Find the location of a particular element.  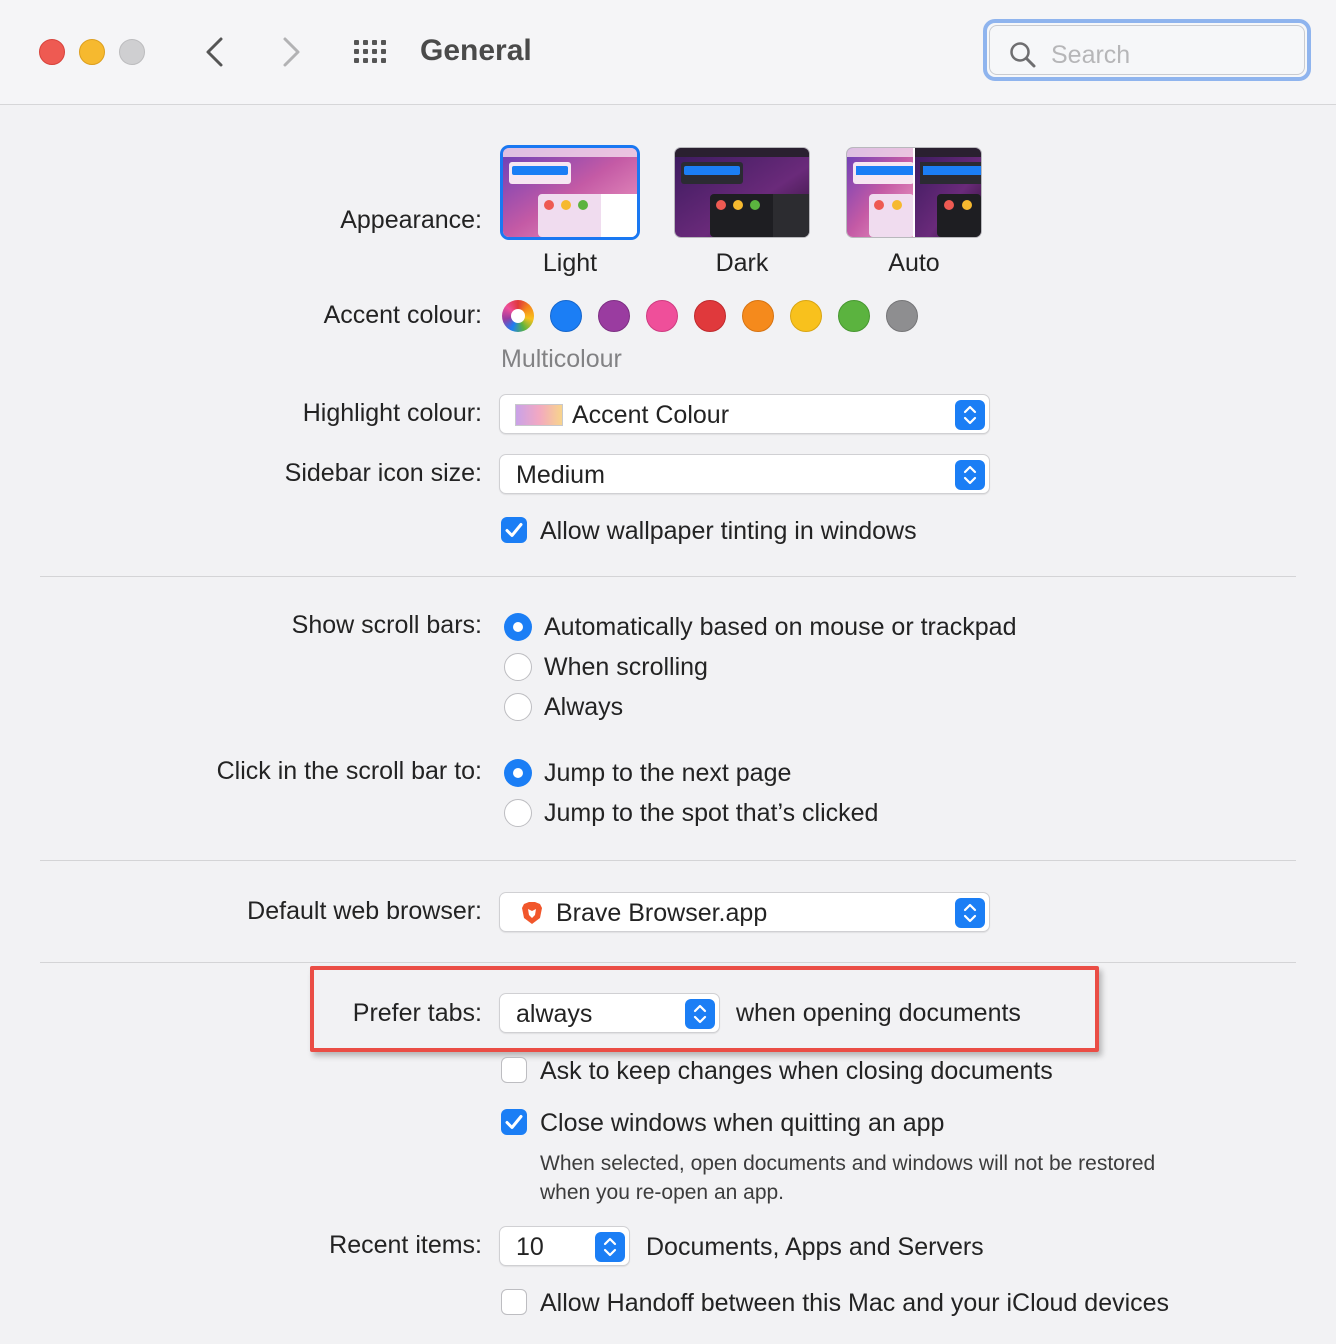

scroll-bars-automatic-label: Automatically based on mouse or trackpad is located at coordinates (780, 627).